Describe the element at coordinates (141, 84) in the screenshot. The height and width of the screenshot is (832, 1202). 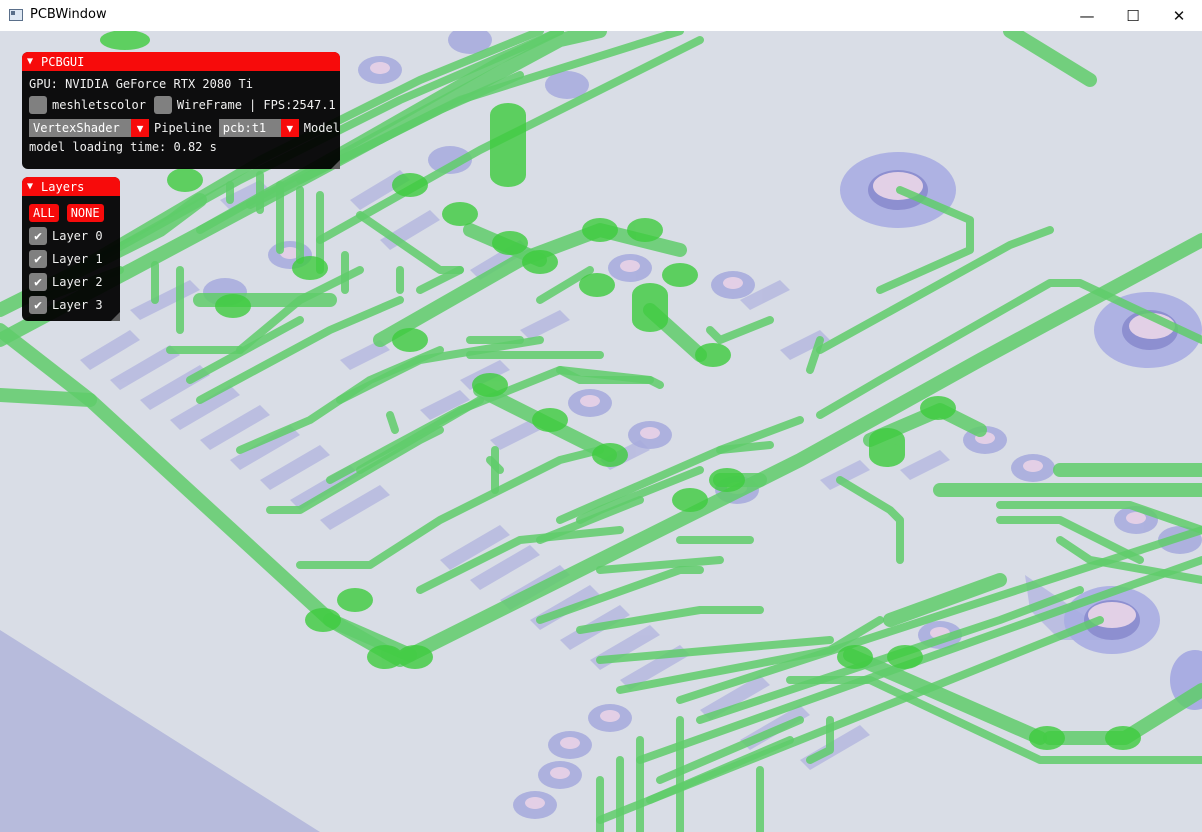
I see `gpu-label: GPU: NVIDIA GeForce RTX 2080 Ti` at that location.